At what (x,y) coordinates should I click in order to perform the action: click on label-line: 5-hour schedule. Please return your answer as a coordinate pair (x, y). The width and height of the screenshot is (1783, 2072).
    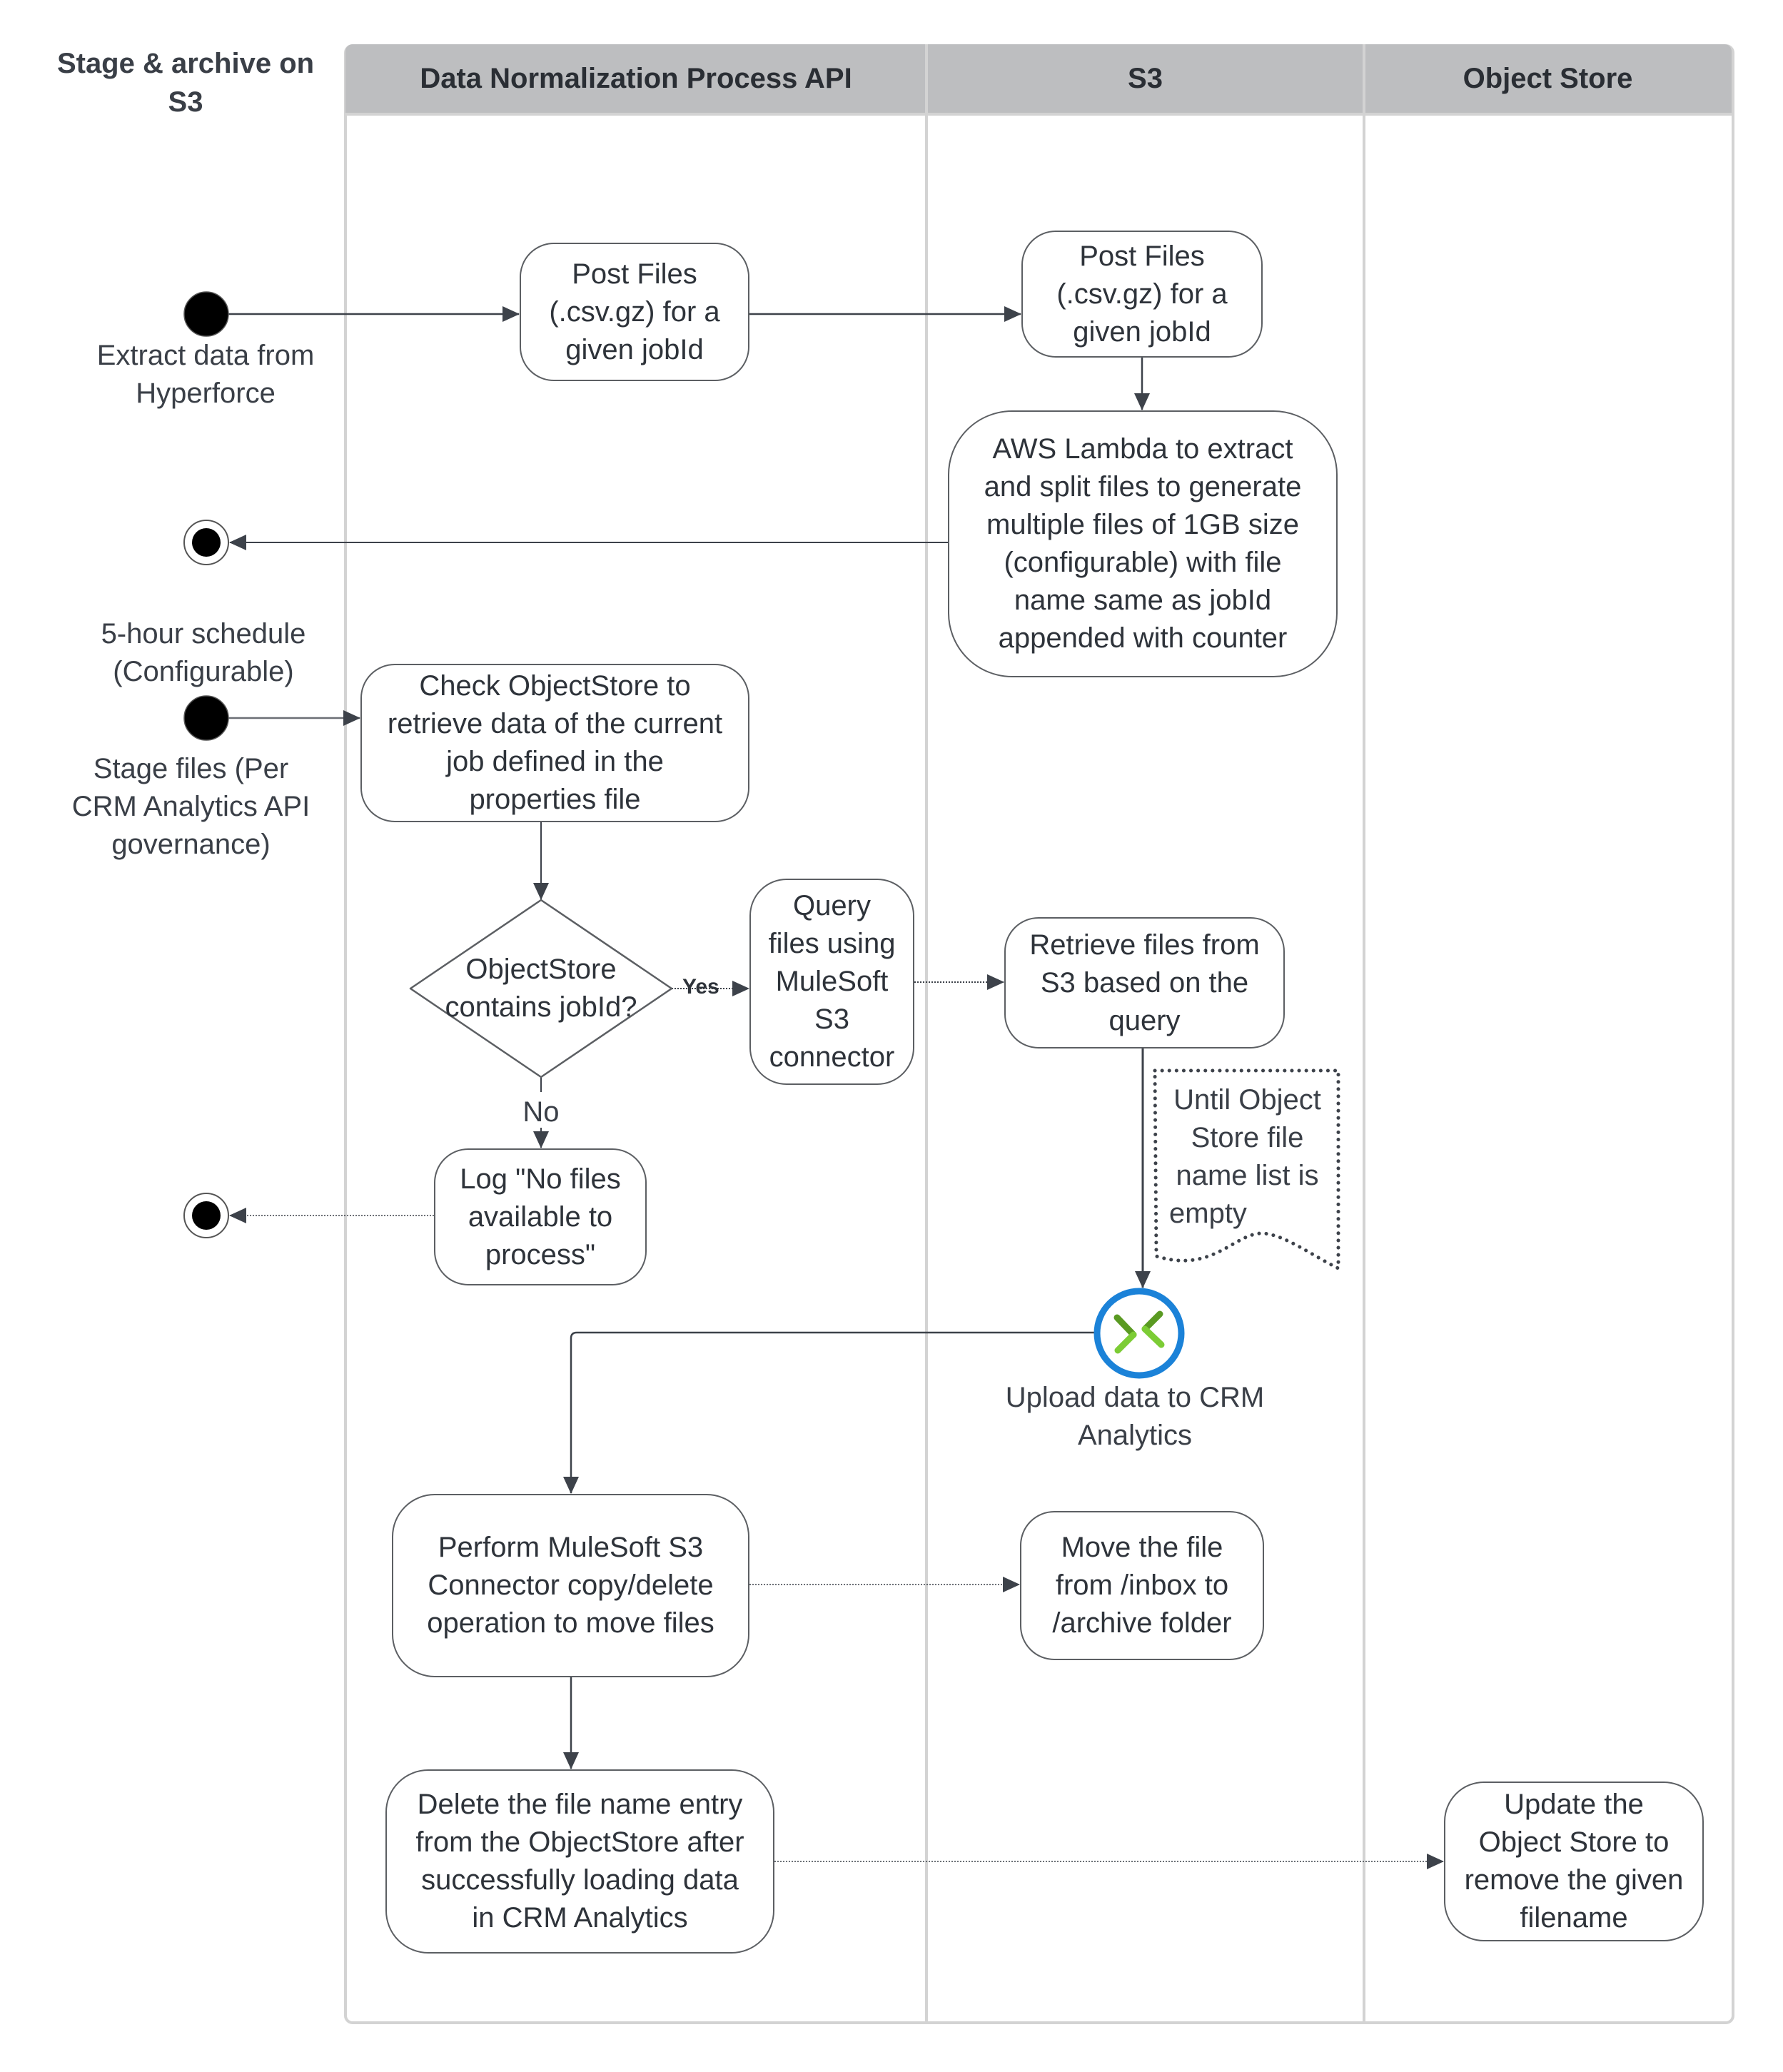
    Looking at the image, I should click on (204, 634).